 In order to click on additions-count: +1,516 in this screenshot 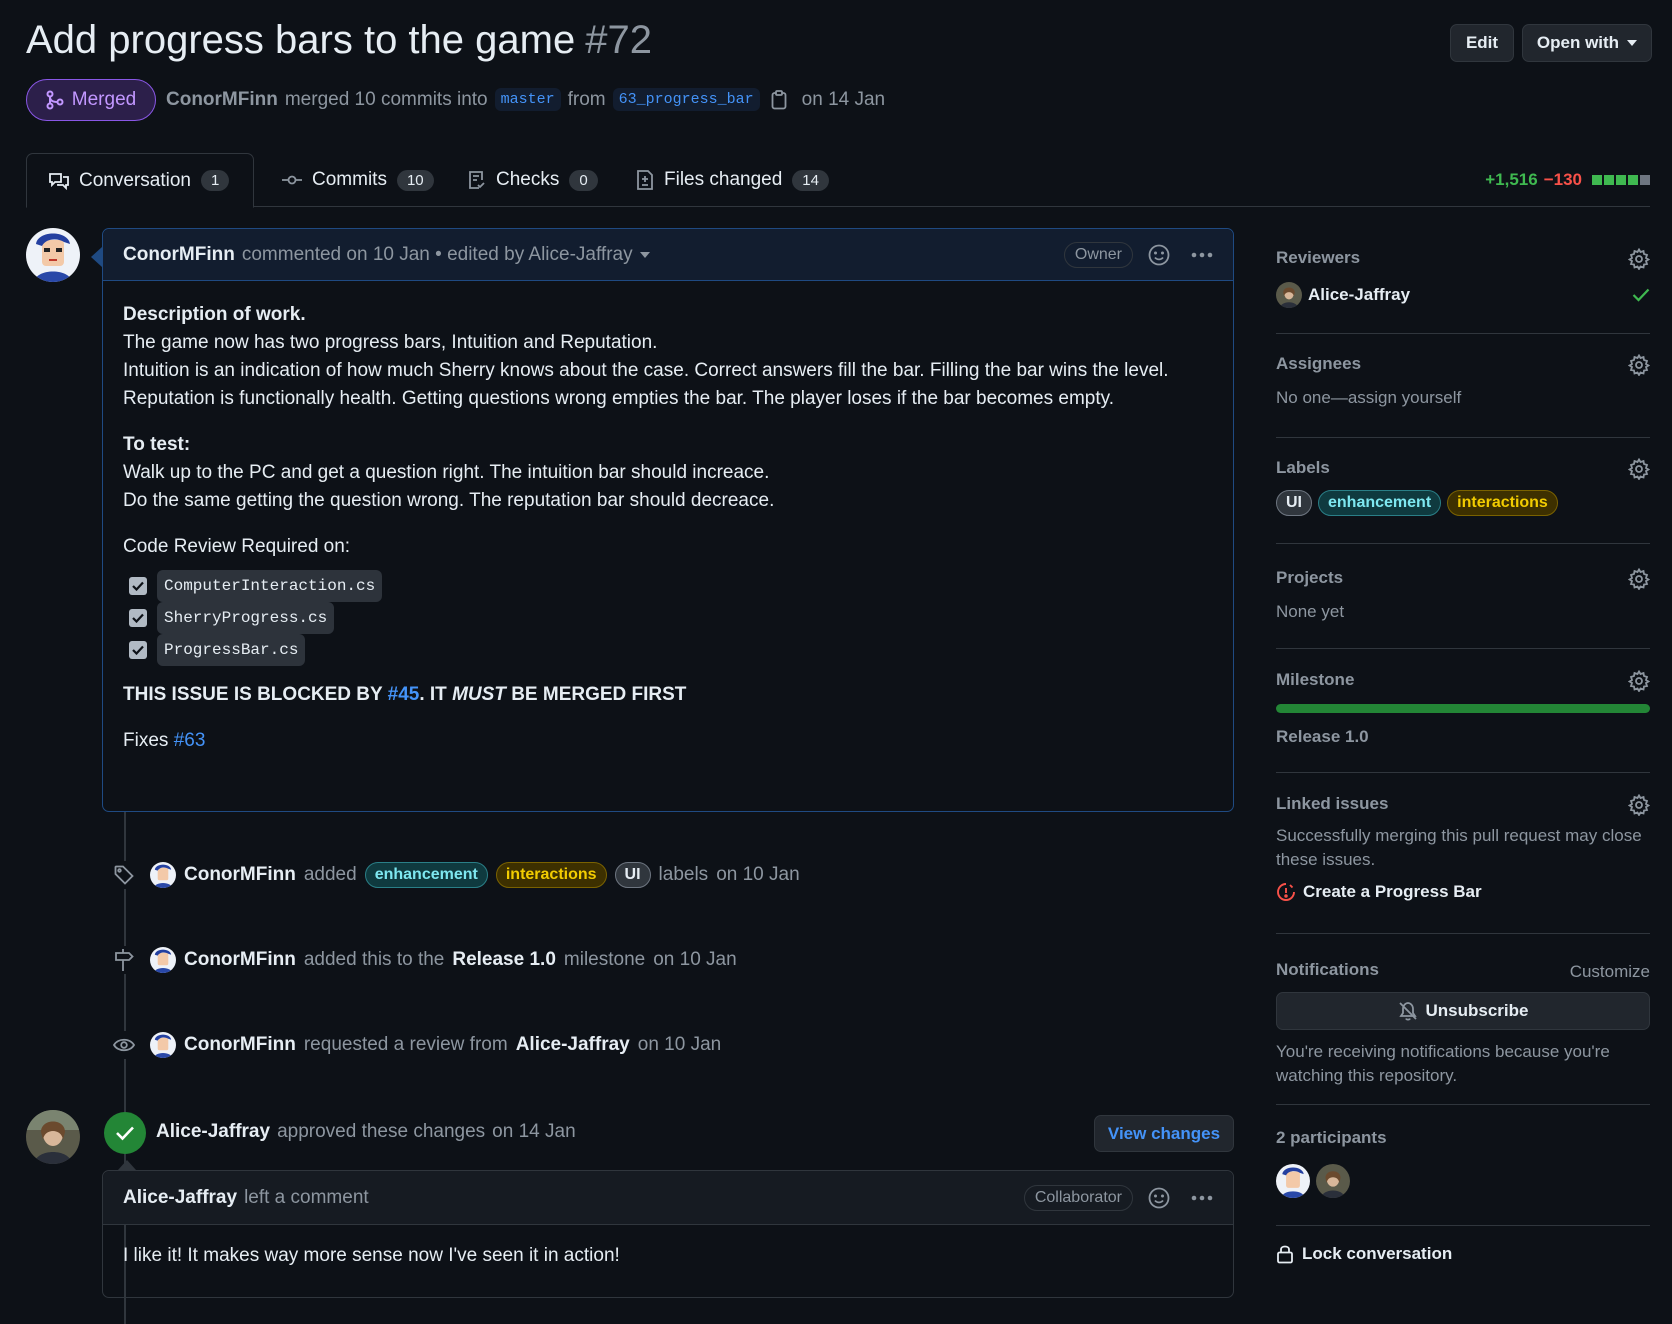, I will do `click(1511, 179)`.